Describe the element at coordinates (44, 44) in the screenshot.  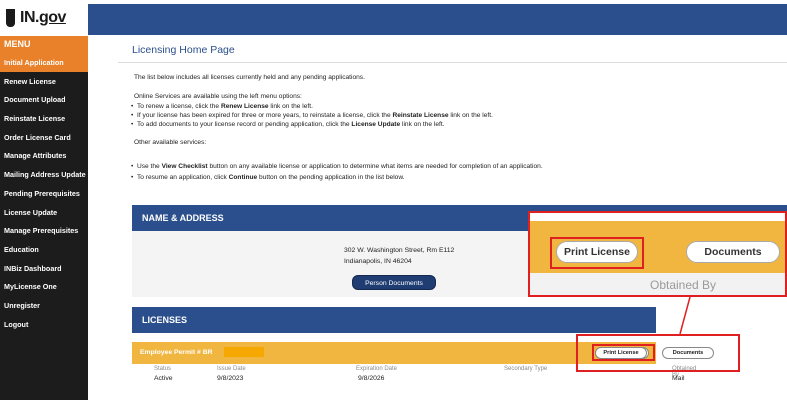
I see `menu-heading: MENU` at that location.